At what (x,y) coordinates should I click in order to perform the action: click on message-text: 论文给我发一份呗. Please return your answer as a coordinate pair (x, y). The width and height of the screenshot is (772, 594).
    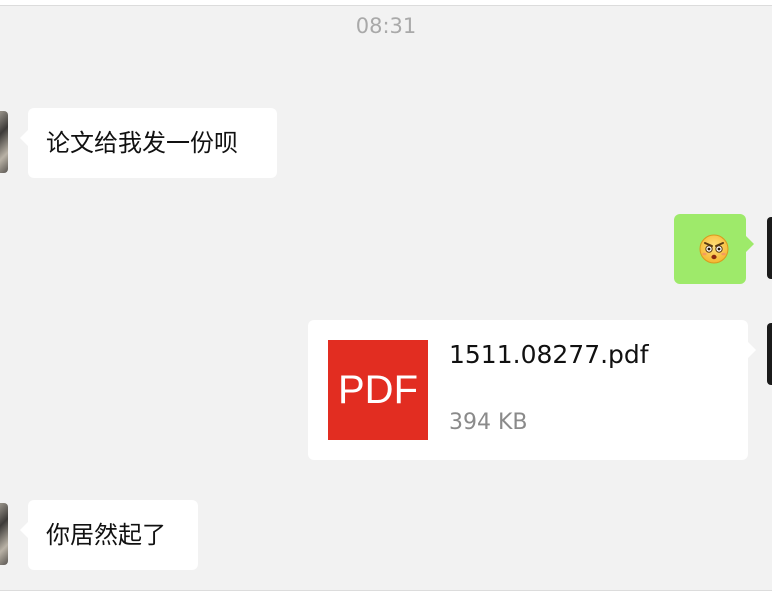
    Looking at the image, I should click on (142, 143).